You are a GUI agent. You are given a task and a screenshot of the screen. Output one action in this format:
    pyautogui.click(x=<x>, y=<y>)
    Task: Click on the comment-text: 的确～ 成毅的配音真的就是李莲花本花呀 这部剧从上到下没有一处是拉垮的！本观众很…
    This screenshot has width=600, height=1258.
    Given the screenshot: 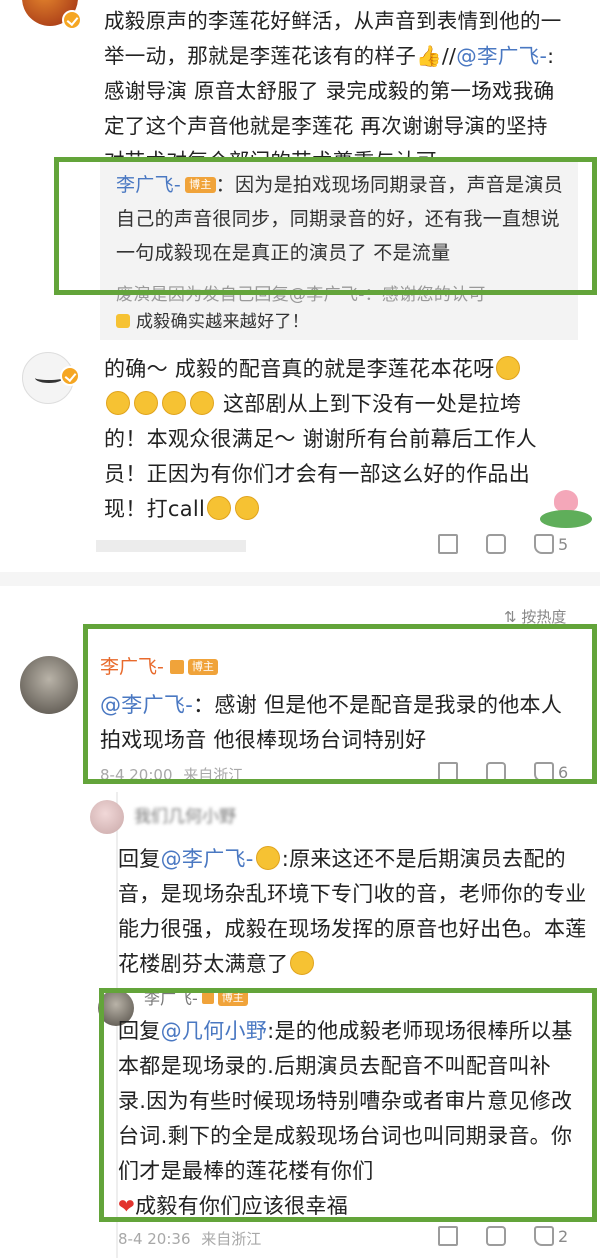 What is the action you would take?
    pyautogui.click(x=320, y=438)
    